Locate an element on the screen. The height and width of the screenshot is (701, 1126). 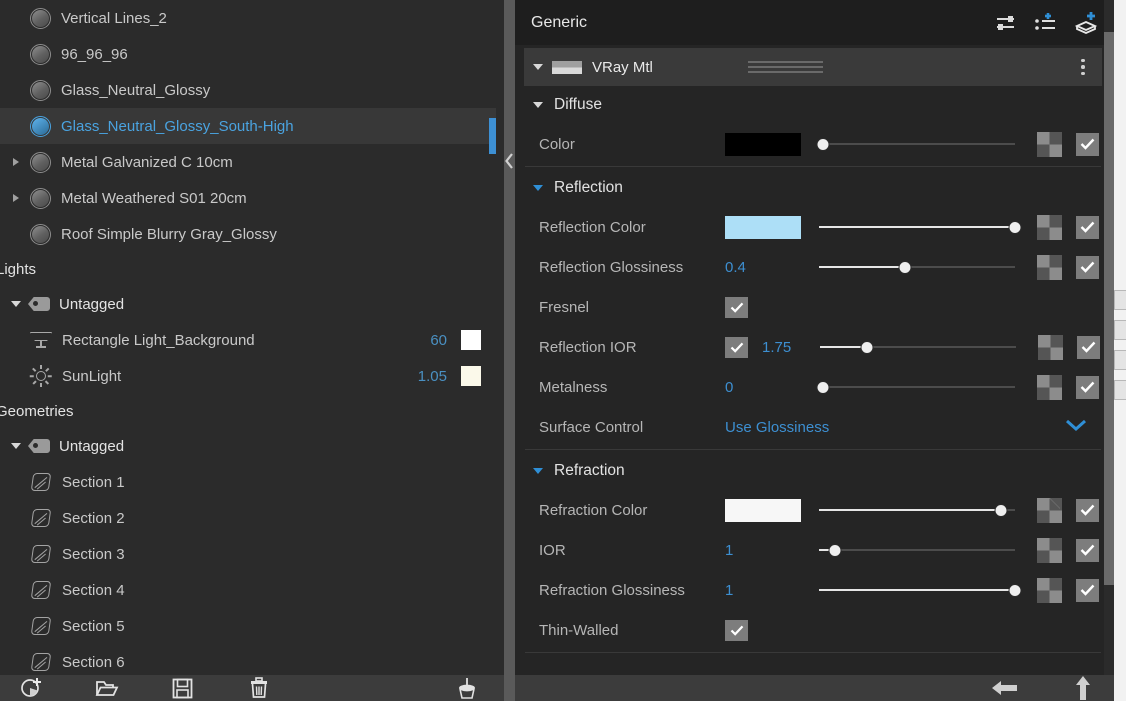
param-value: 0.4 is located at coordinates (763, 267).